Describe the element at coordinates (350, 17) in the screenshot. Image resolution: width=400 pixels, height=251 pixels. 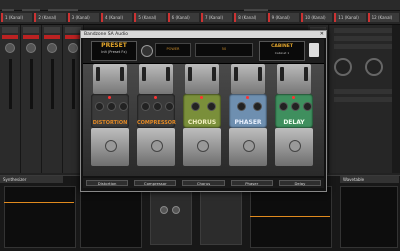
I see `track-header: 11 (Kanal)` at that location.